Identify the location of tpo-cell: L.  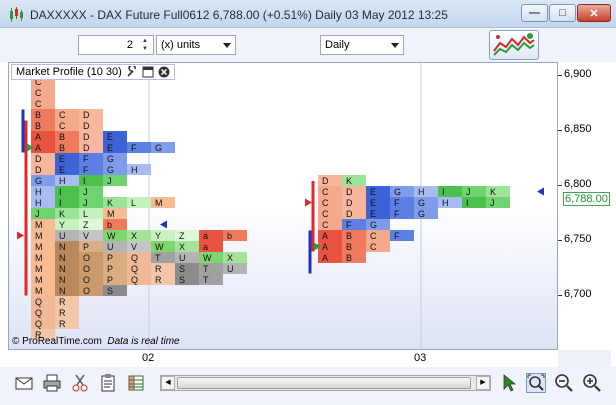
(139, 202).